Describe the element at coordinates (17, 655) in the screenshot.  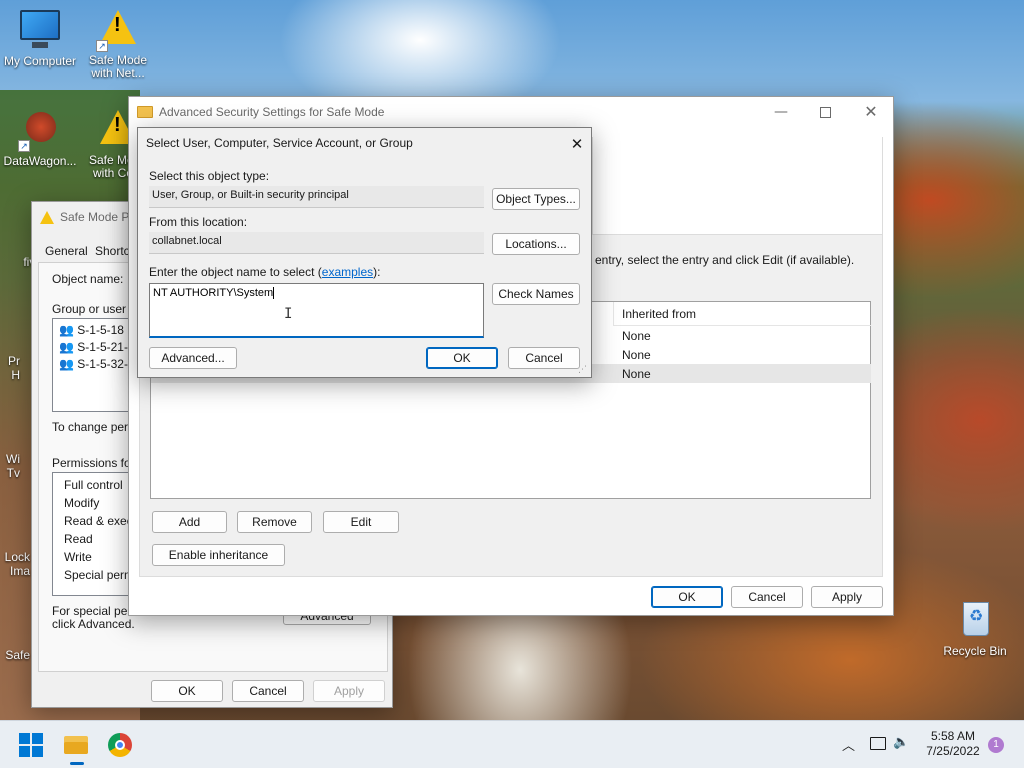
I see `desktop-fragment: Safe` at that location.